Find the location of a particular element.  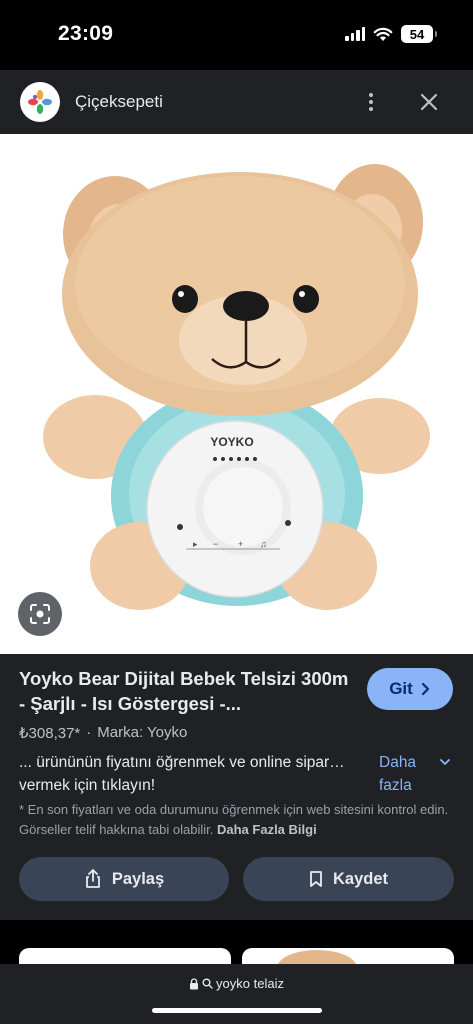

signal-icon is located at coordinates (355, 34).